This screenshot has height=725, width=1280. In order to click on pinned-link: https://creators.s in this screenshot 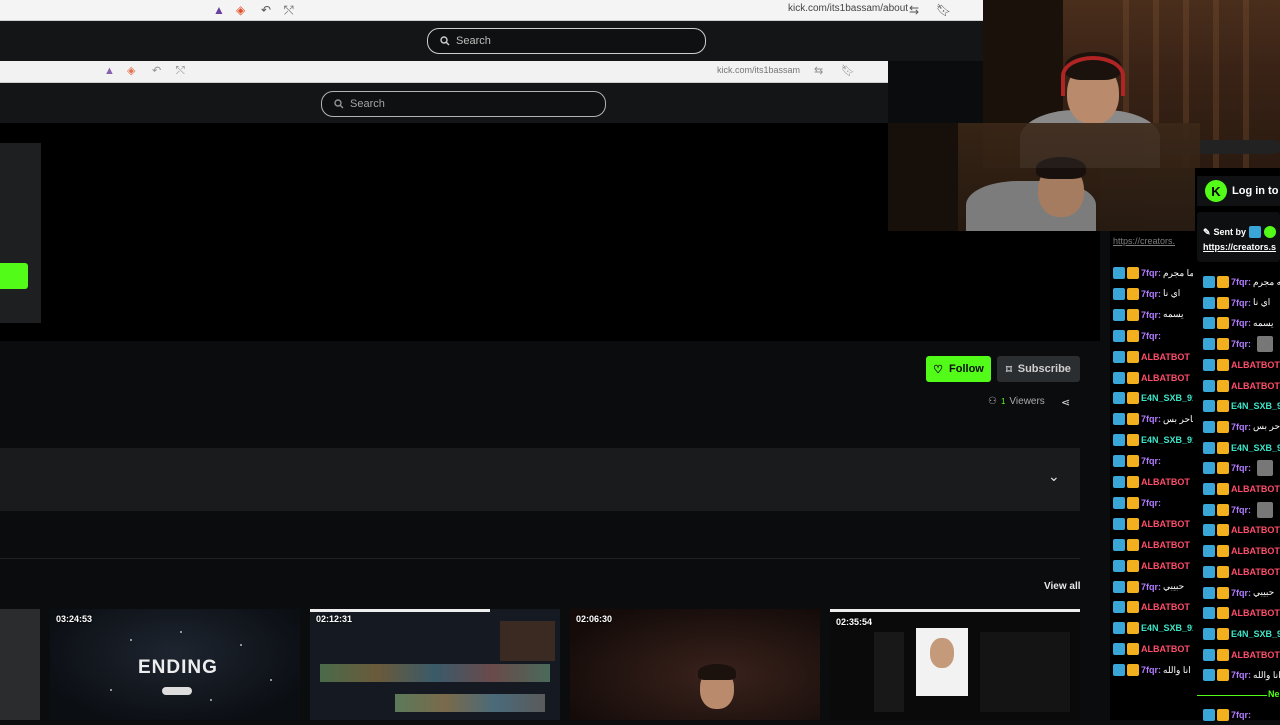, I will do `click(1241, 247)`.